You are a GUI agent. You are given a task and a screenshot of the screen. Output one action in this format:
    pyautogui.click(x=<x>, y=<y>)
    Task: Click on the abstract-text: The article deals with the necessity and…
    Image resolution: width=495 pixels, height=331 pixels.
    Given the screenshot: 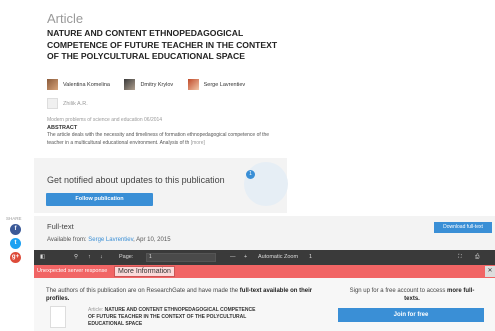 What is the action you would take?
    pyautogui.click(x=167, y=139)
    